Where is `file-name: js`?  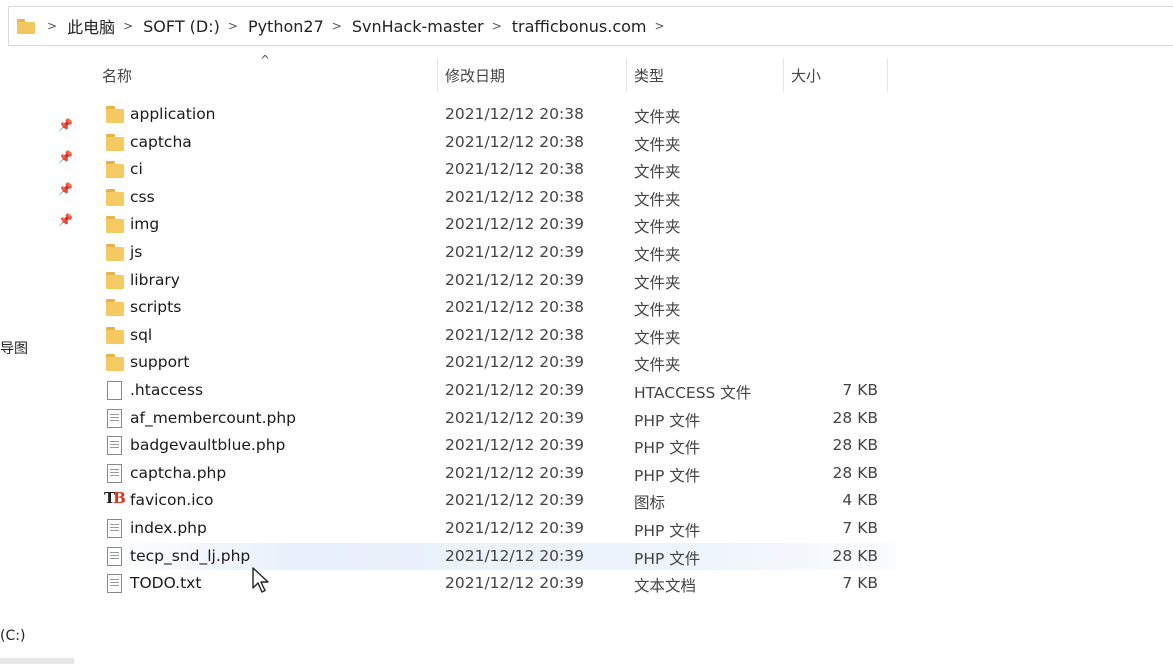 file-name: js is located at coordinates (136, 252).